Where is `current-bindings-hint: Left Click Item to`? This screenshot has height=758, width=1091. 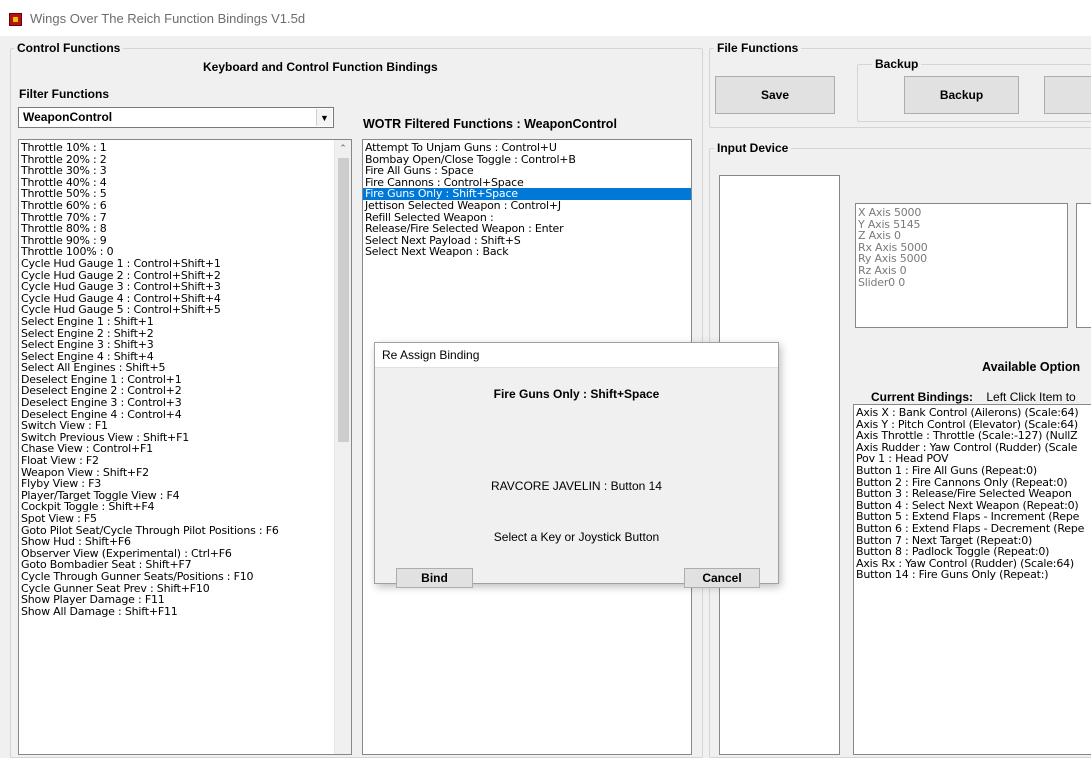
current-bindings-hint: Left Click Item to is located at coordinates (1031, 397).